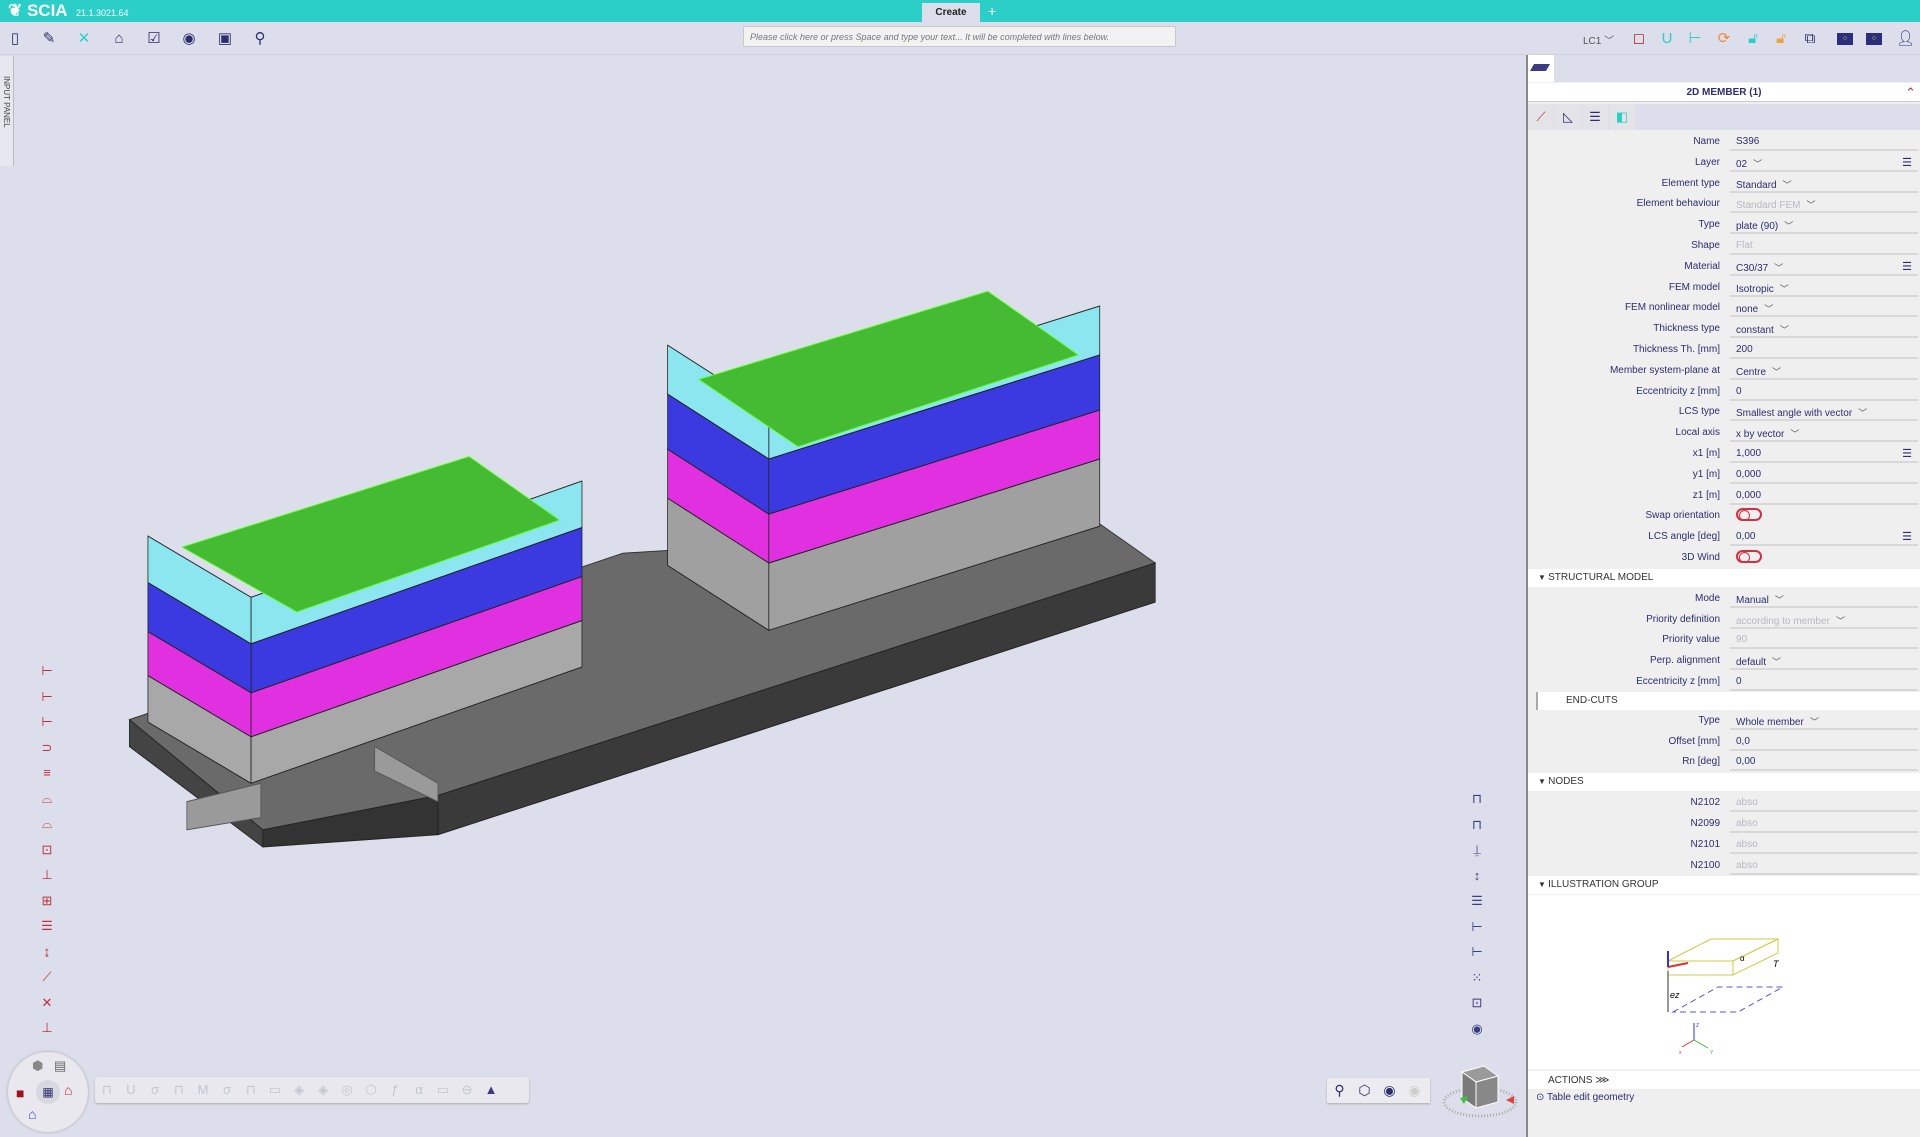  What do you see at coordinates (1477, 799) in the screenshot?
I see `view-tool-icon: ⊓` at bounding box center [1477, 799].